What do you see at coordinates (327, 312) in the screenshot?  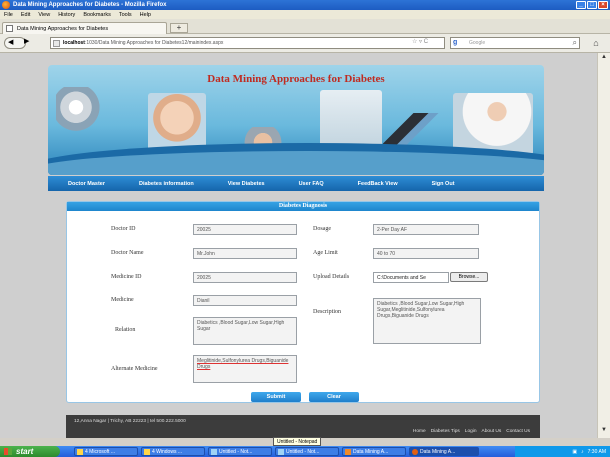 I see `description-label: Description` at bounding box center [327, 312].